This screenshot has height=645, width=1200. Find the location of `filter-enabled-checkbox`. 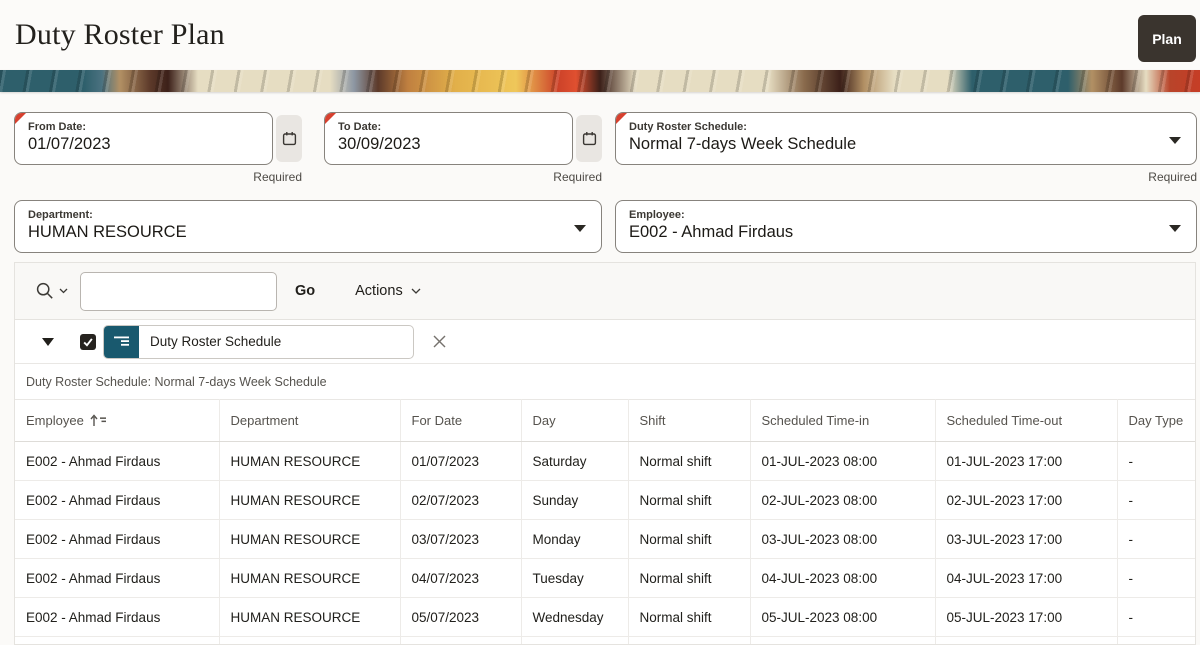

filter-enabled-checkbox is located at coordinates (88, 341).